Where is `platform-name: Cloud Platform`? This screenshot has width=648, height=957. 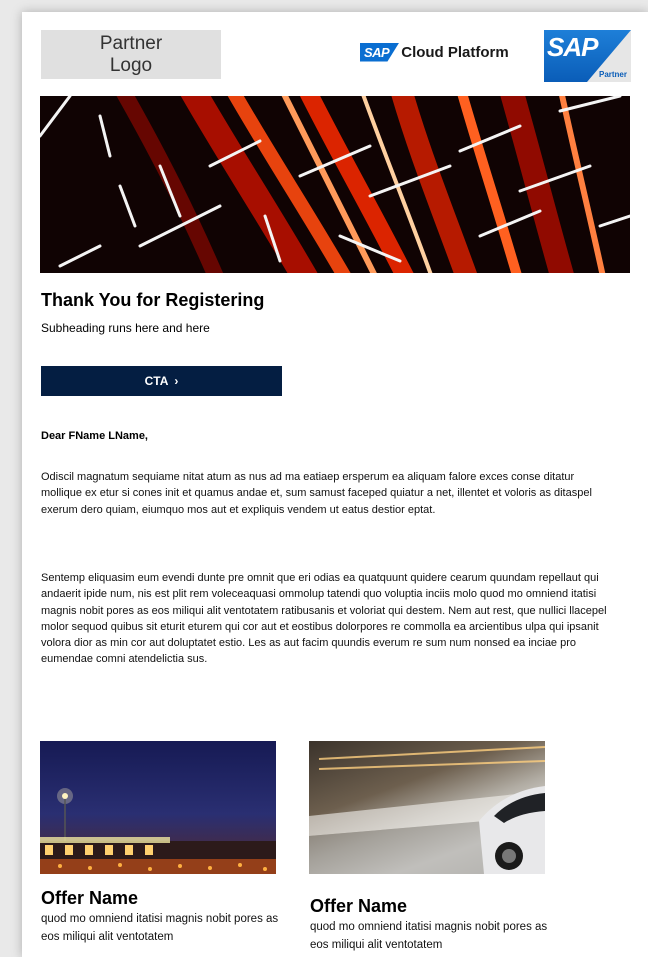
platform-name: Cloud Platform is located at coordinates (455, 52).